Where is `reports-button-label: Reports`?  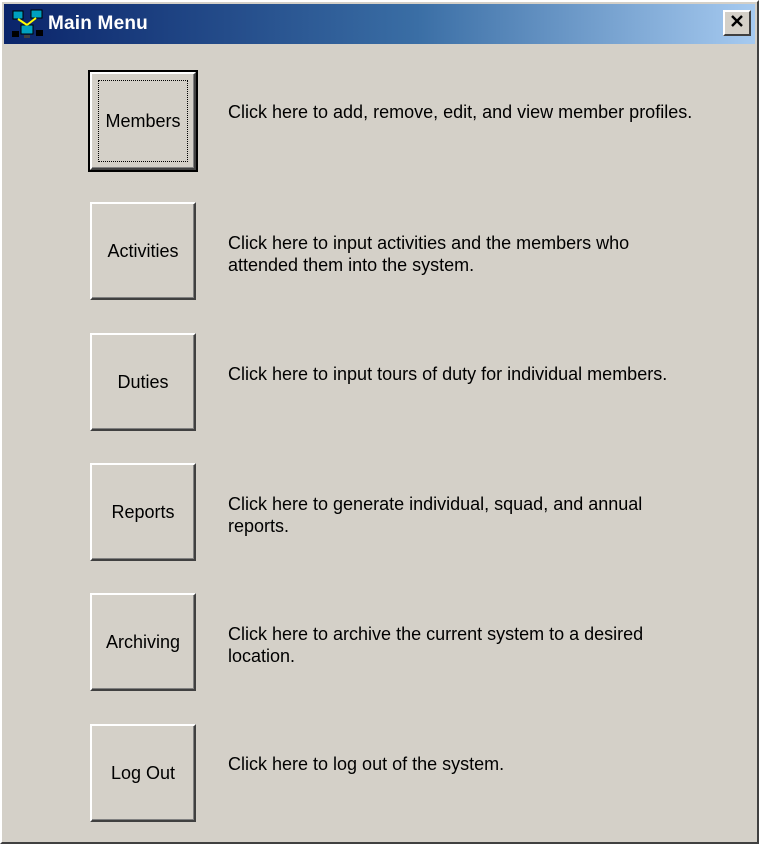 reports-button-label: Reports is located at coordinates (143, 511).